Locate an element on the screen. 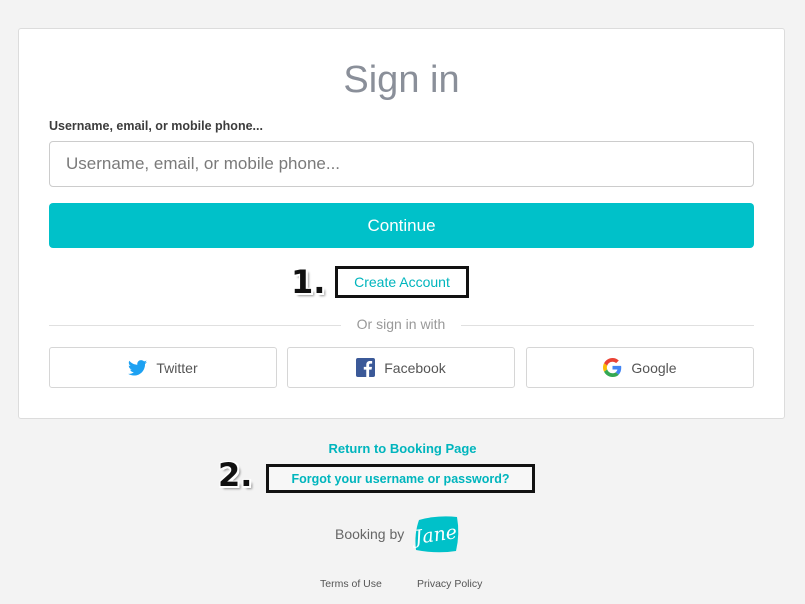 Image resolution: width=805 pixels, height=604 pixels. return-to-booking-link: Return to Booking Page is located at coordinates (402, 448).